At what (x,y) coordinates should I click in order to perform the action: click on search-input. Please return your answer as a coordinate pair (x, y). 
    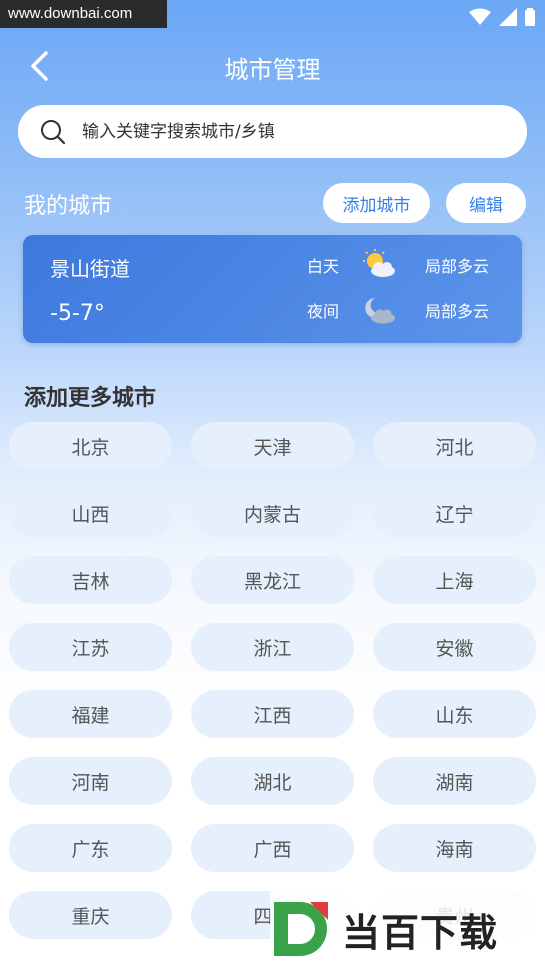
    Looking at the image, I should click on (282, 131).